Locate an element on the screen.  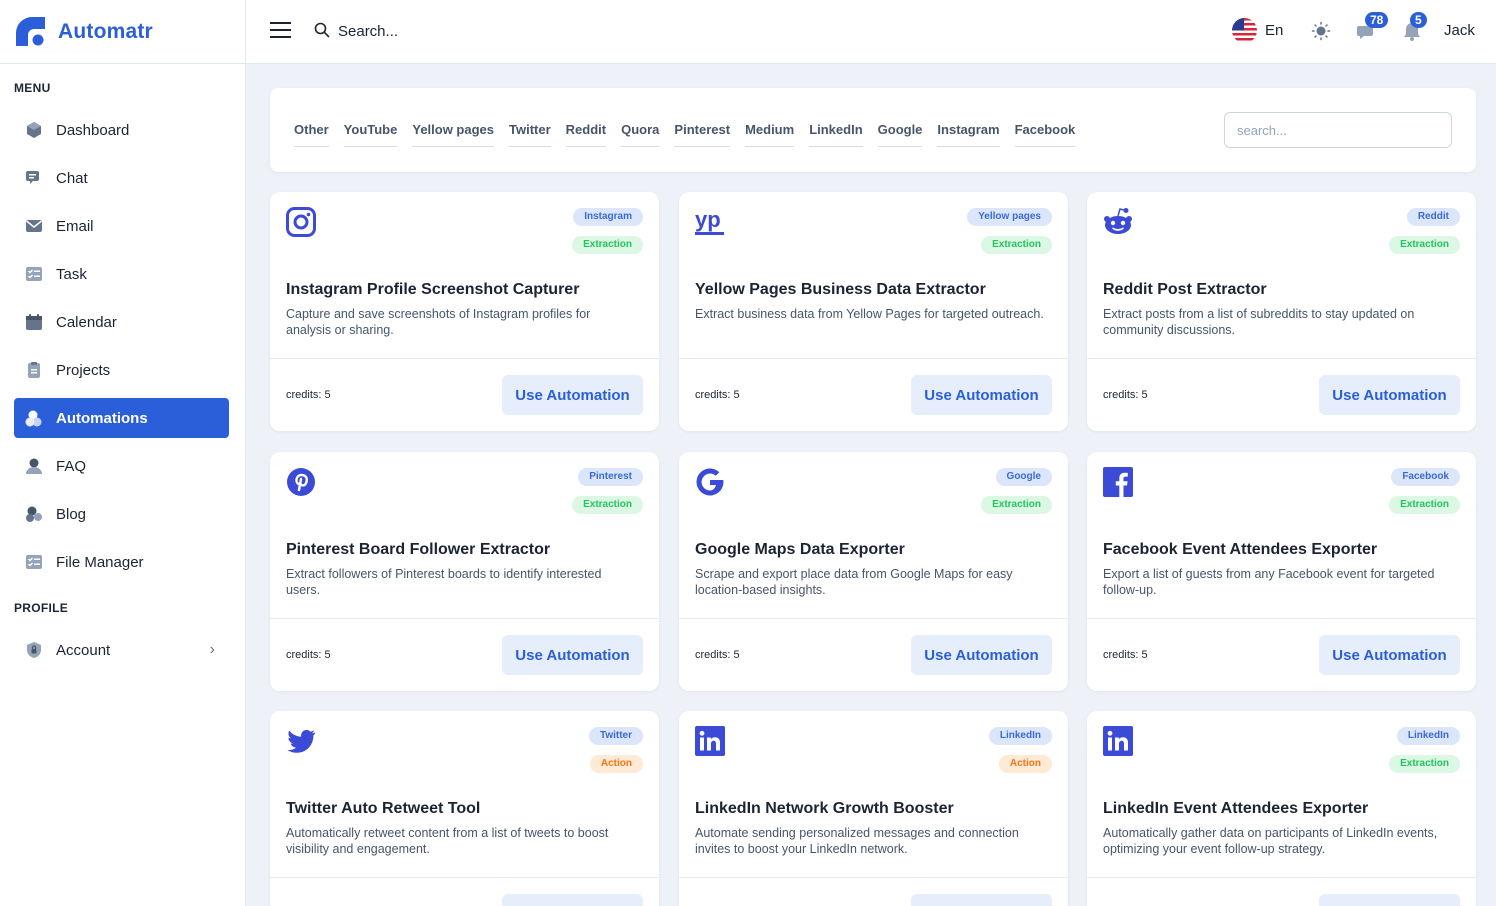
users-icon is located at coordinates (34, 514).